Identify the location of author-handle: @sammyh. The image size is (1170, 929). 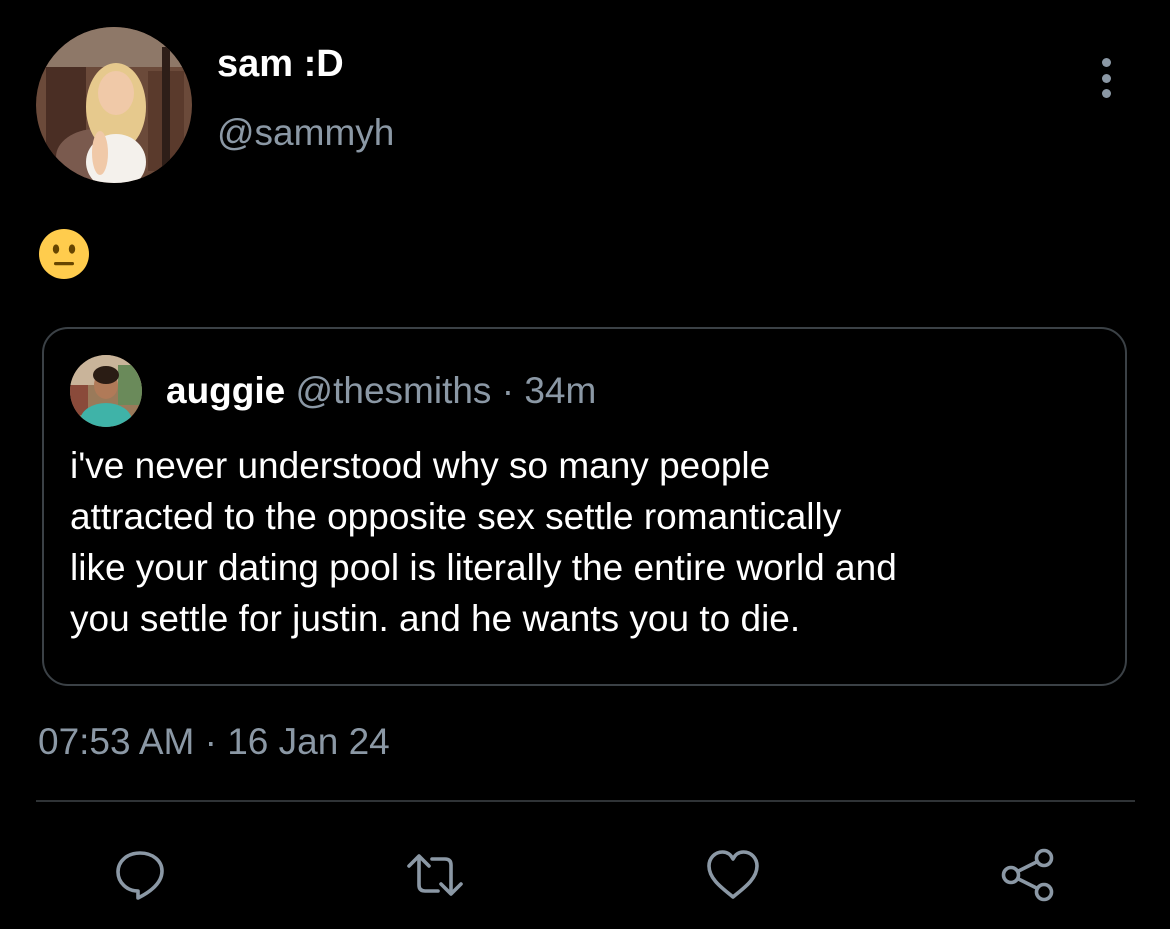
(305, 133).